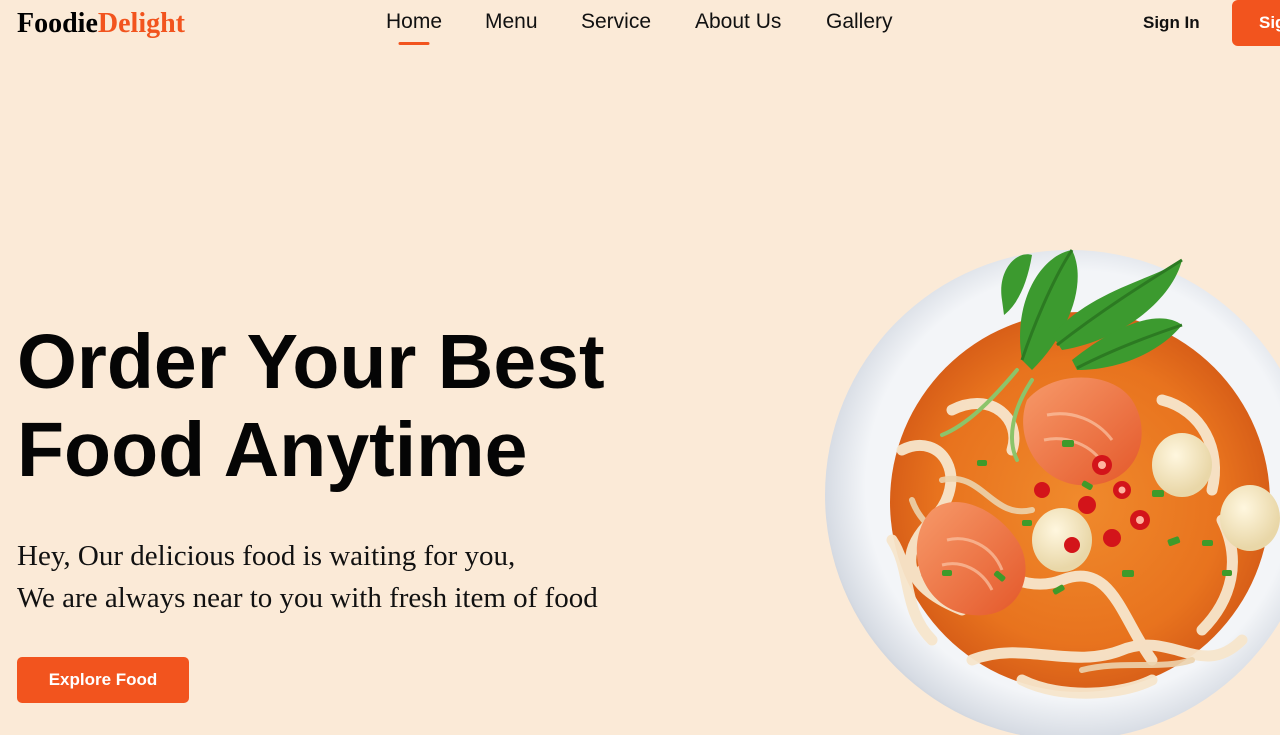 The image size is (1280, 735). Describe the element at coordinates (616, 22) in the screenshot. I see `nav-item-service: Service` at that location.